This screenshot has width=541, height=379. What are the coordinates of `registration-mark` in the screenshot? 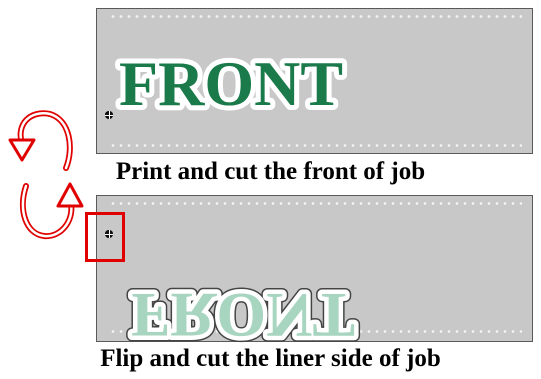 It's located at (109, 115).